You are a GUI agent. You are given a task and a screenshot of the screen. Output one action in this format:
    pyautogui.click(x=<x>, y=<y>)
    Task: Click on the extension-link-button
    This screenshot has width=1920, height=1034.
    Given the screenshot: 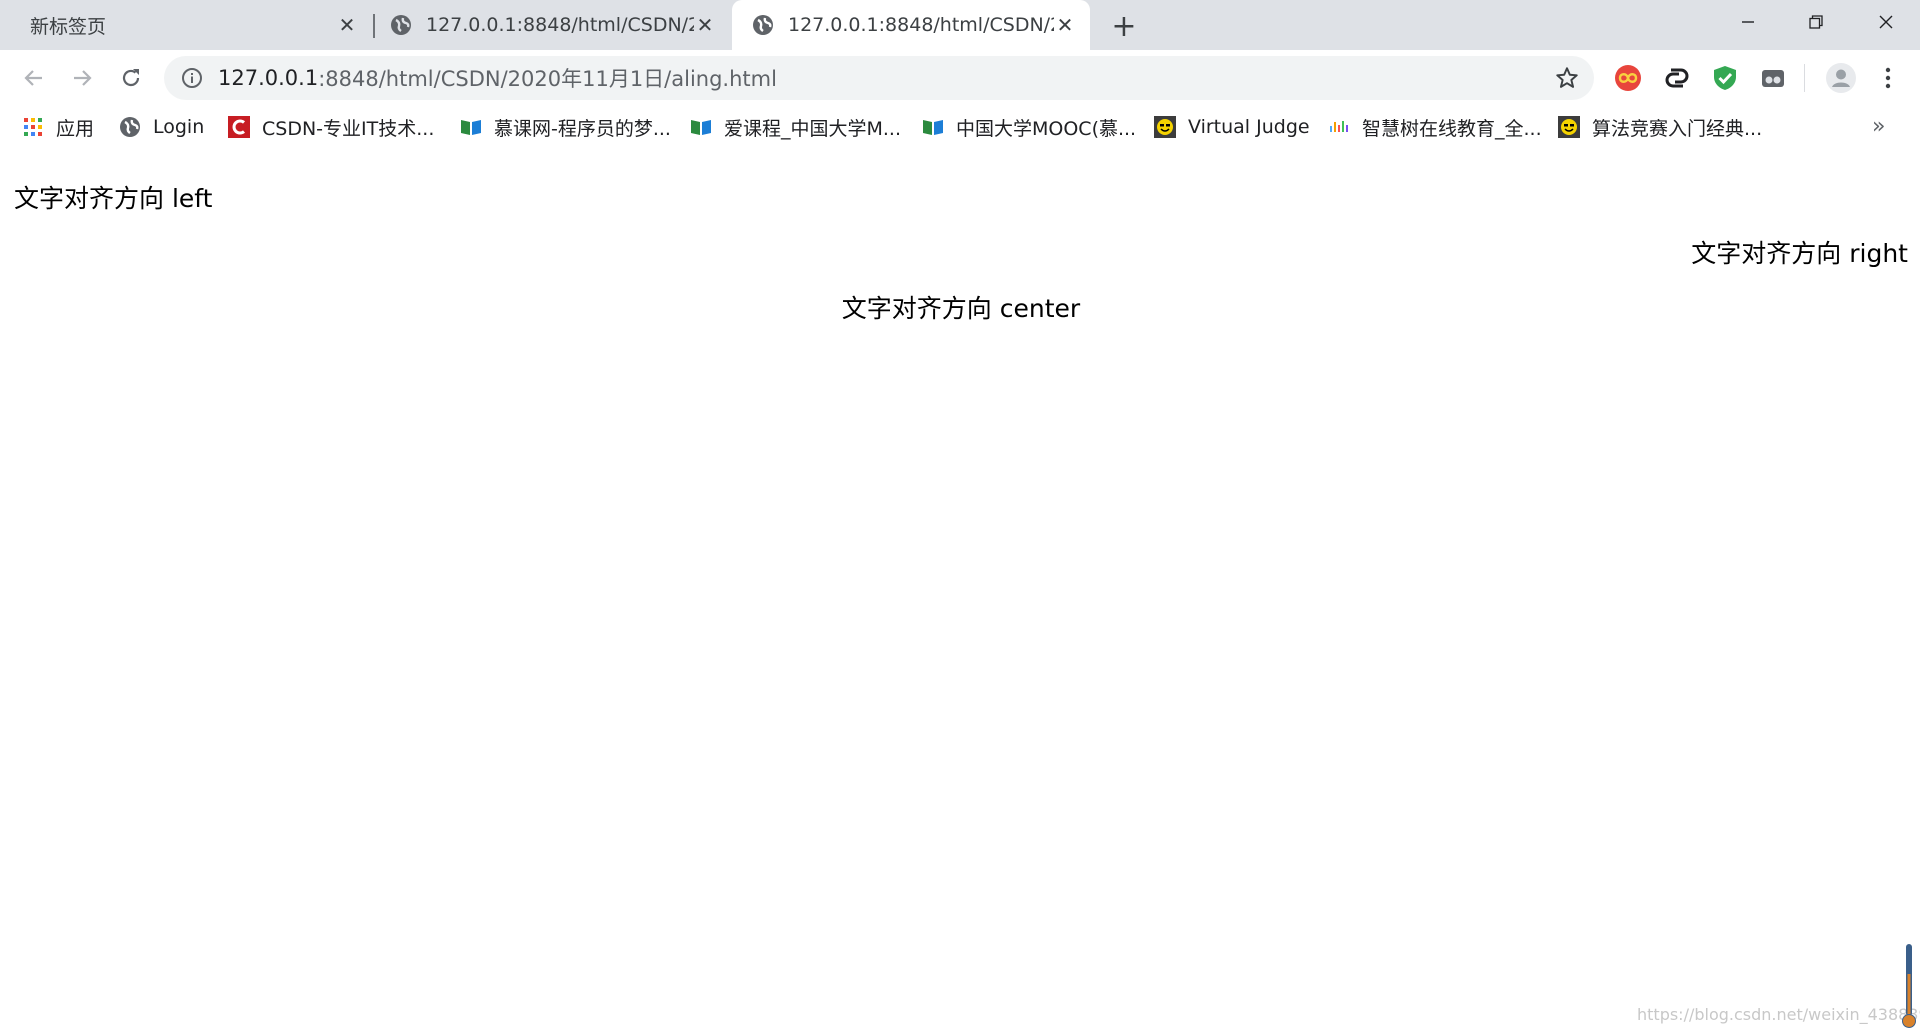 What is the action you would take?
    pyautogui.click(x=1677, y=78)
    